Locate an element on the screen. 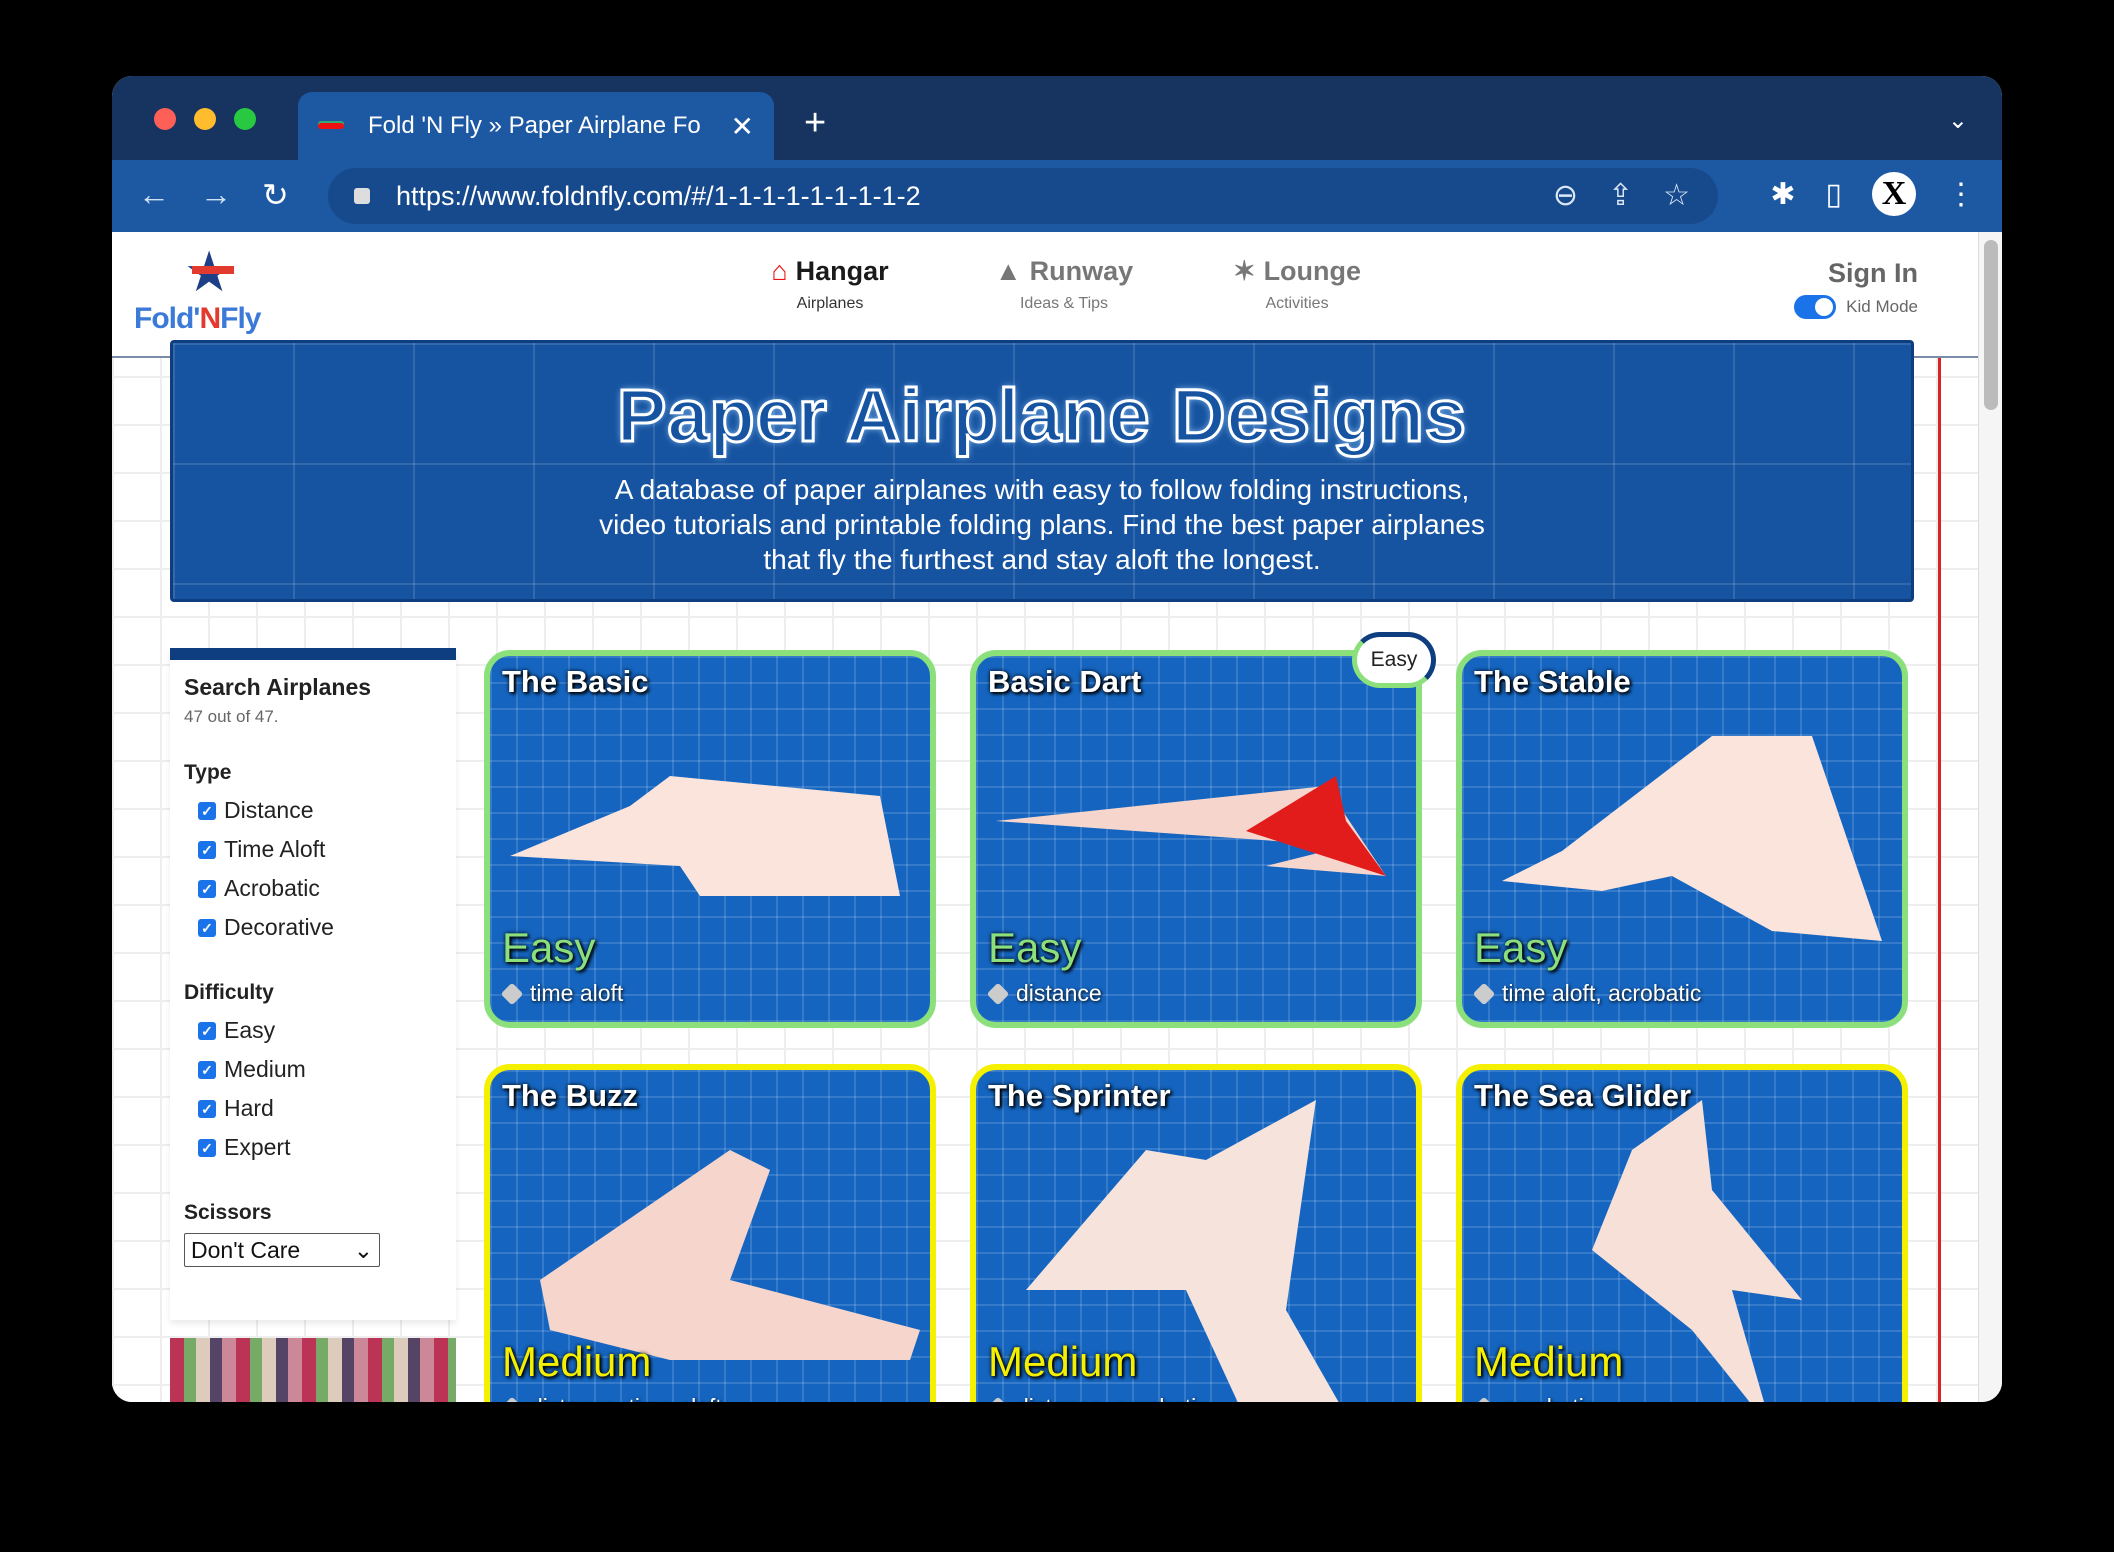  site-logo: ★ Fold'NFly is located at coordinates (219, 292).